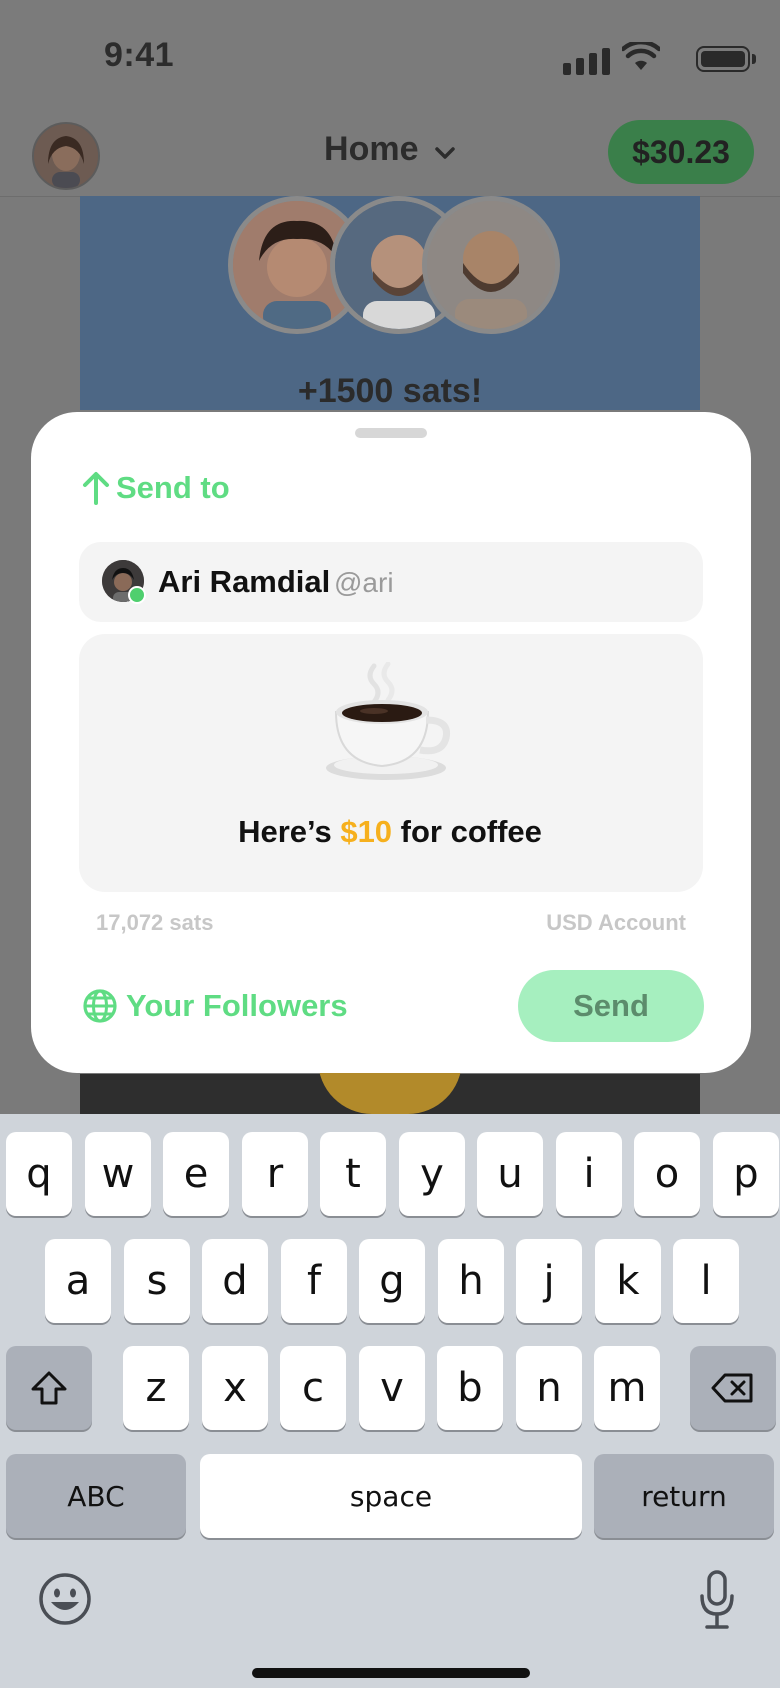 The width and height of the screenshot is (780, 1688). What do you see at coordinates (155, 922) in the screenshot?
I see `sats-value: 17,072 sats` at bounding box center [155, 922].